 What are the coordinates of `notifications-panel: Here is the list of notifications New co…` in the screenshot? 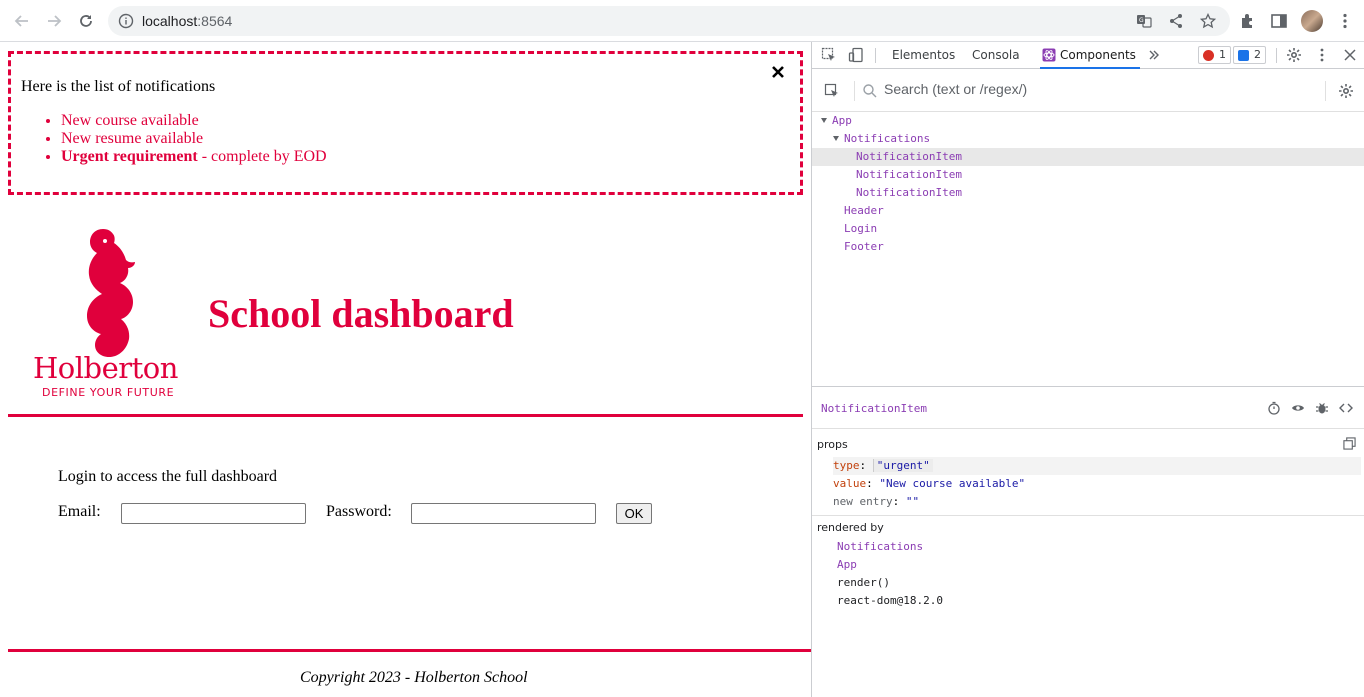 It's located at (405, 123).